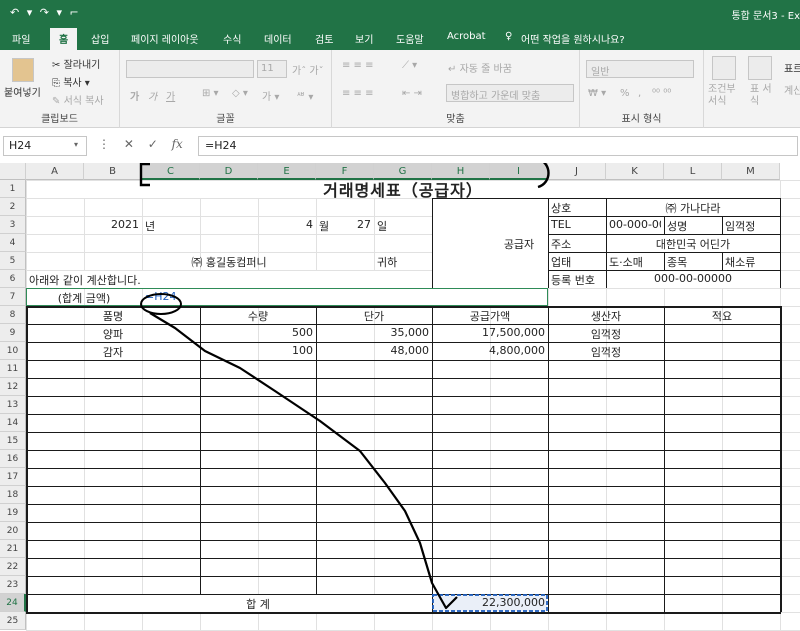  What do you see at coordinates (13, 441) in the screenshot?
I see `row-header-15: 15` at bounding box center [13, 441].